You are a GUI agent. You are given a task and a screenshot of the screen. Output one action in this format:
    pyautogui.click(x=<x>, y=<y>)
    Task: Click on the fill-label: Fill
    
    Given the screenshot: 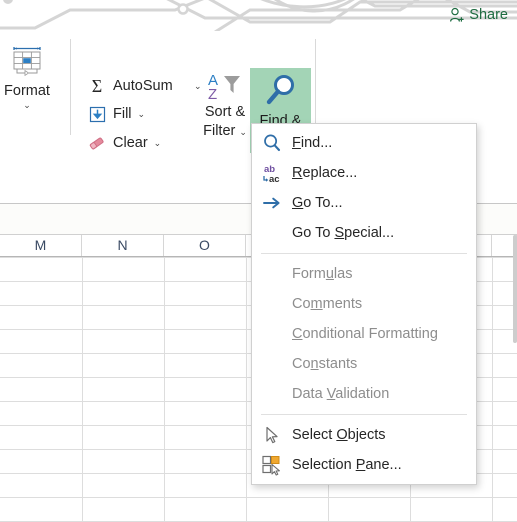 What is the action you would take?
    pyautogui.click(x=122, y=114)
    